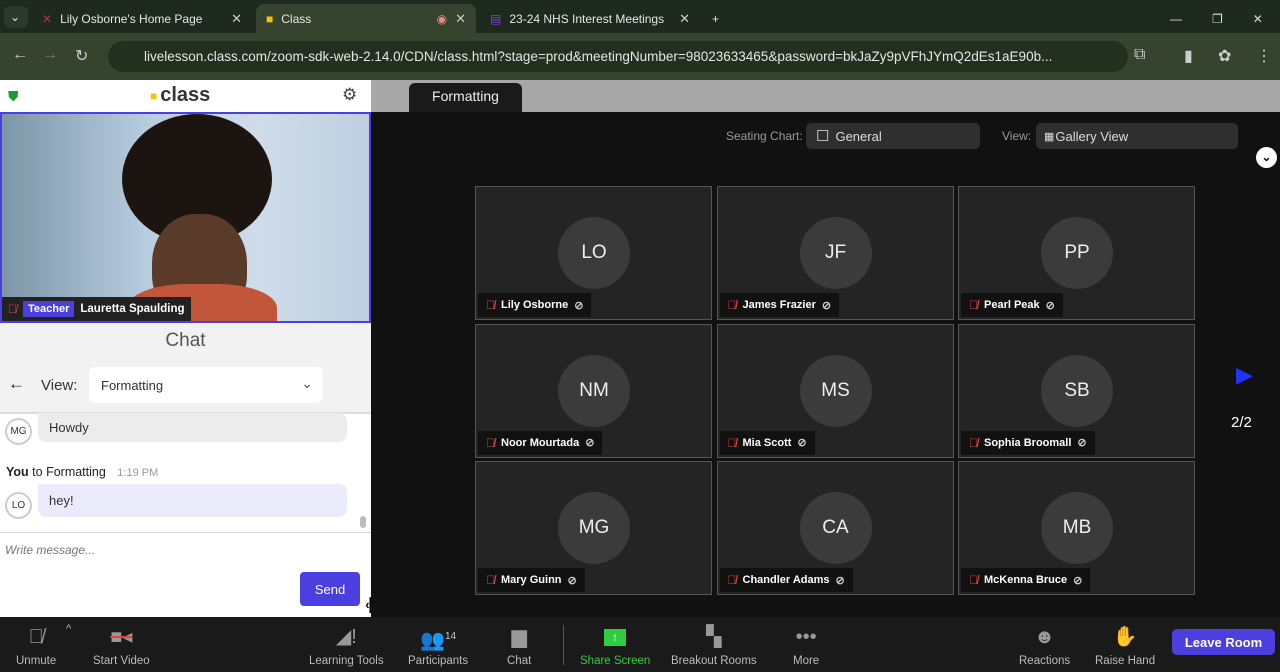 The height and width of the screenshot is (672, 1280). I want to click on participant-avatar: NM, so click(594, 390).